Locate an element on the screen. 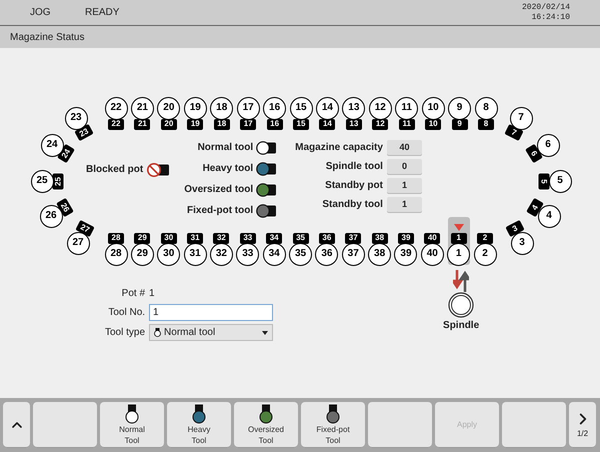  tool-pot: 6 is located at coordinates (548, 145).